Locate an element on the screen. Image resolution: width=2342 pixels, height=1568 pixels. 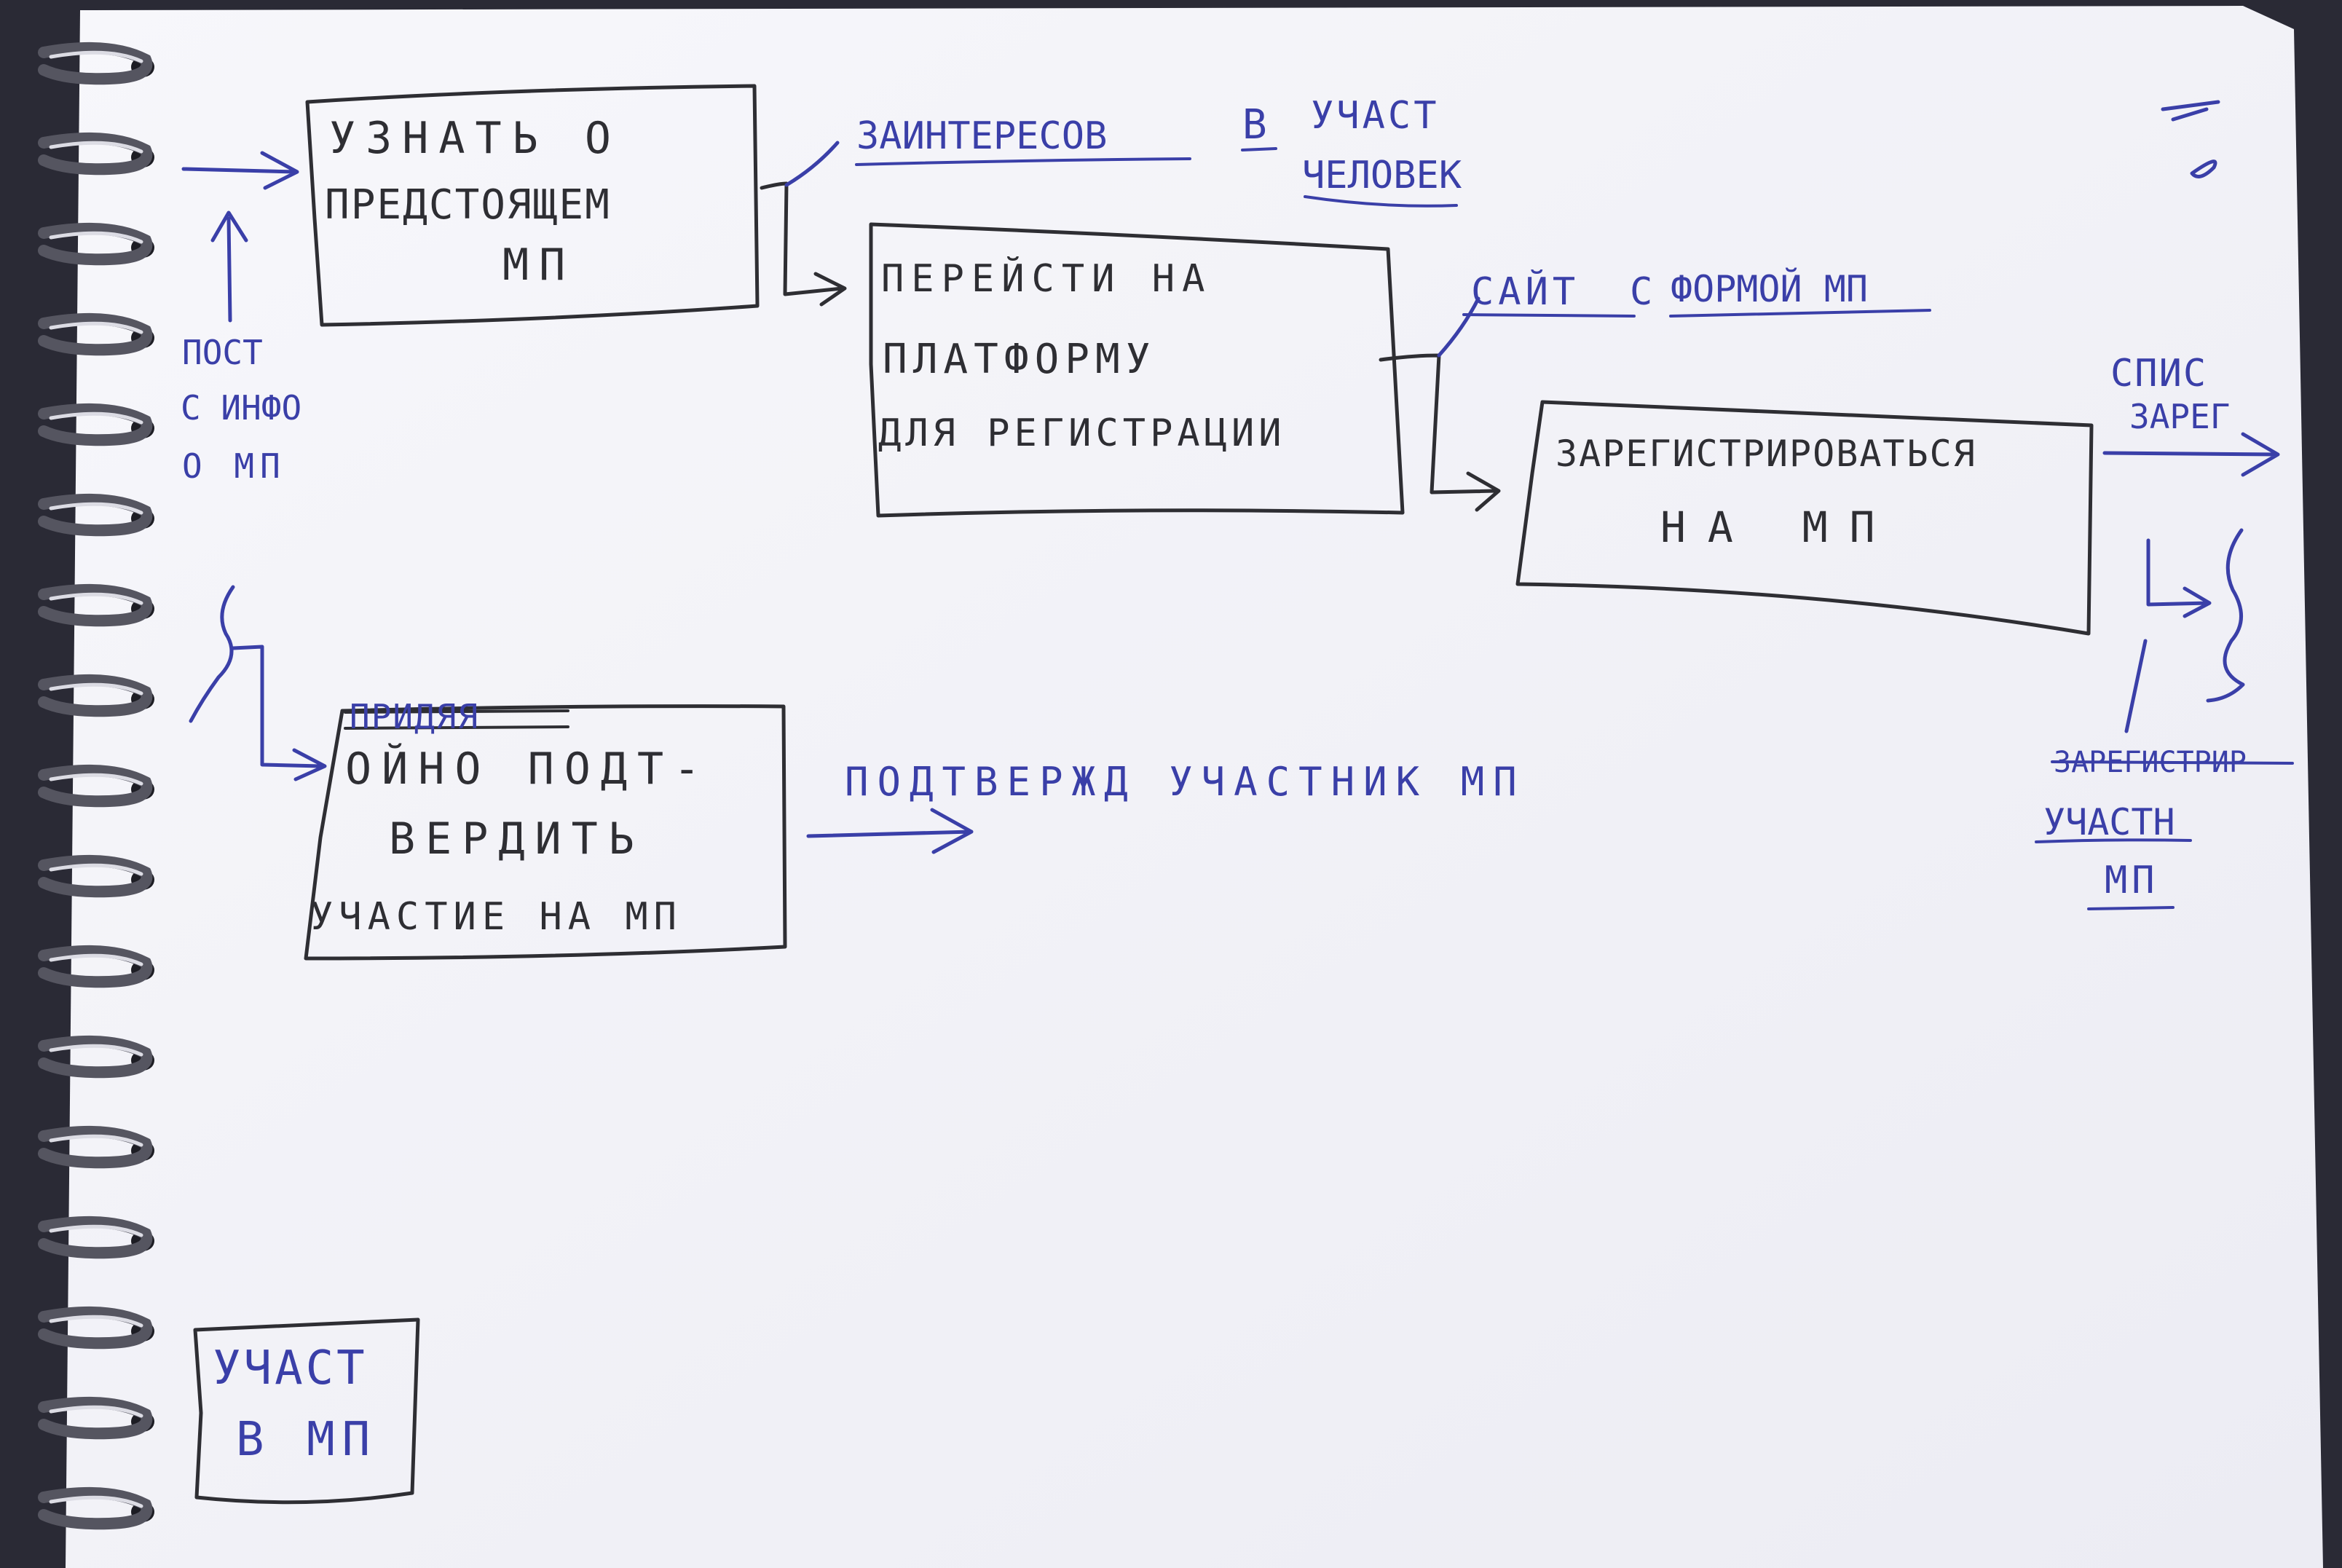
box-register-line2: НА МП is located at coordinates (1778, 527).